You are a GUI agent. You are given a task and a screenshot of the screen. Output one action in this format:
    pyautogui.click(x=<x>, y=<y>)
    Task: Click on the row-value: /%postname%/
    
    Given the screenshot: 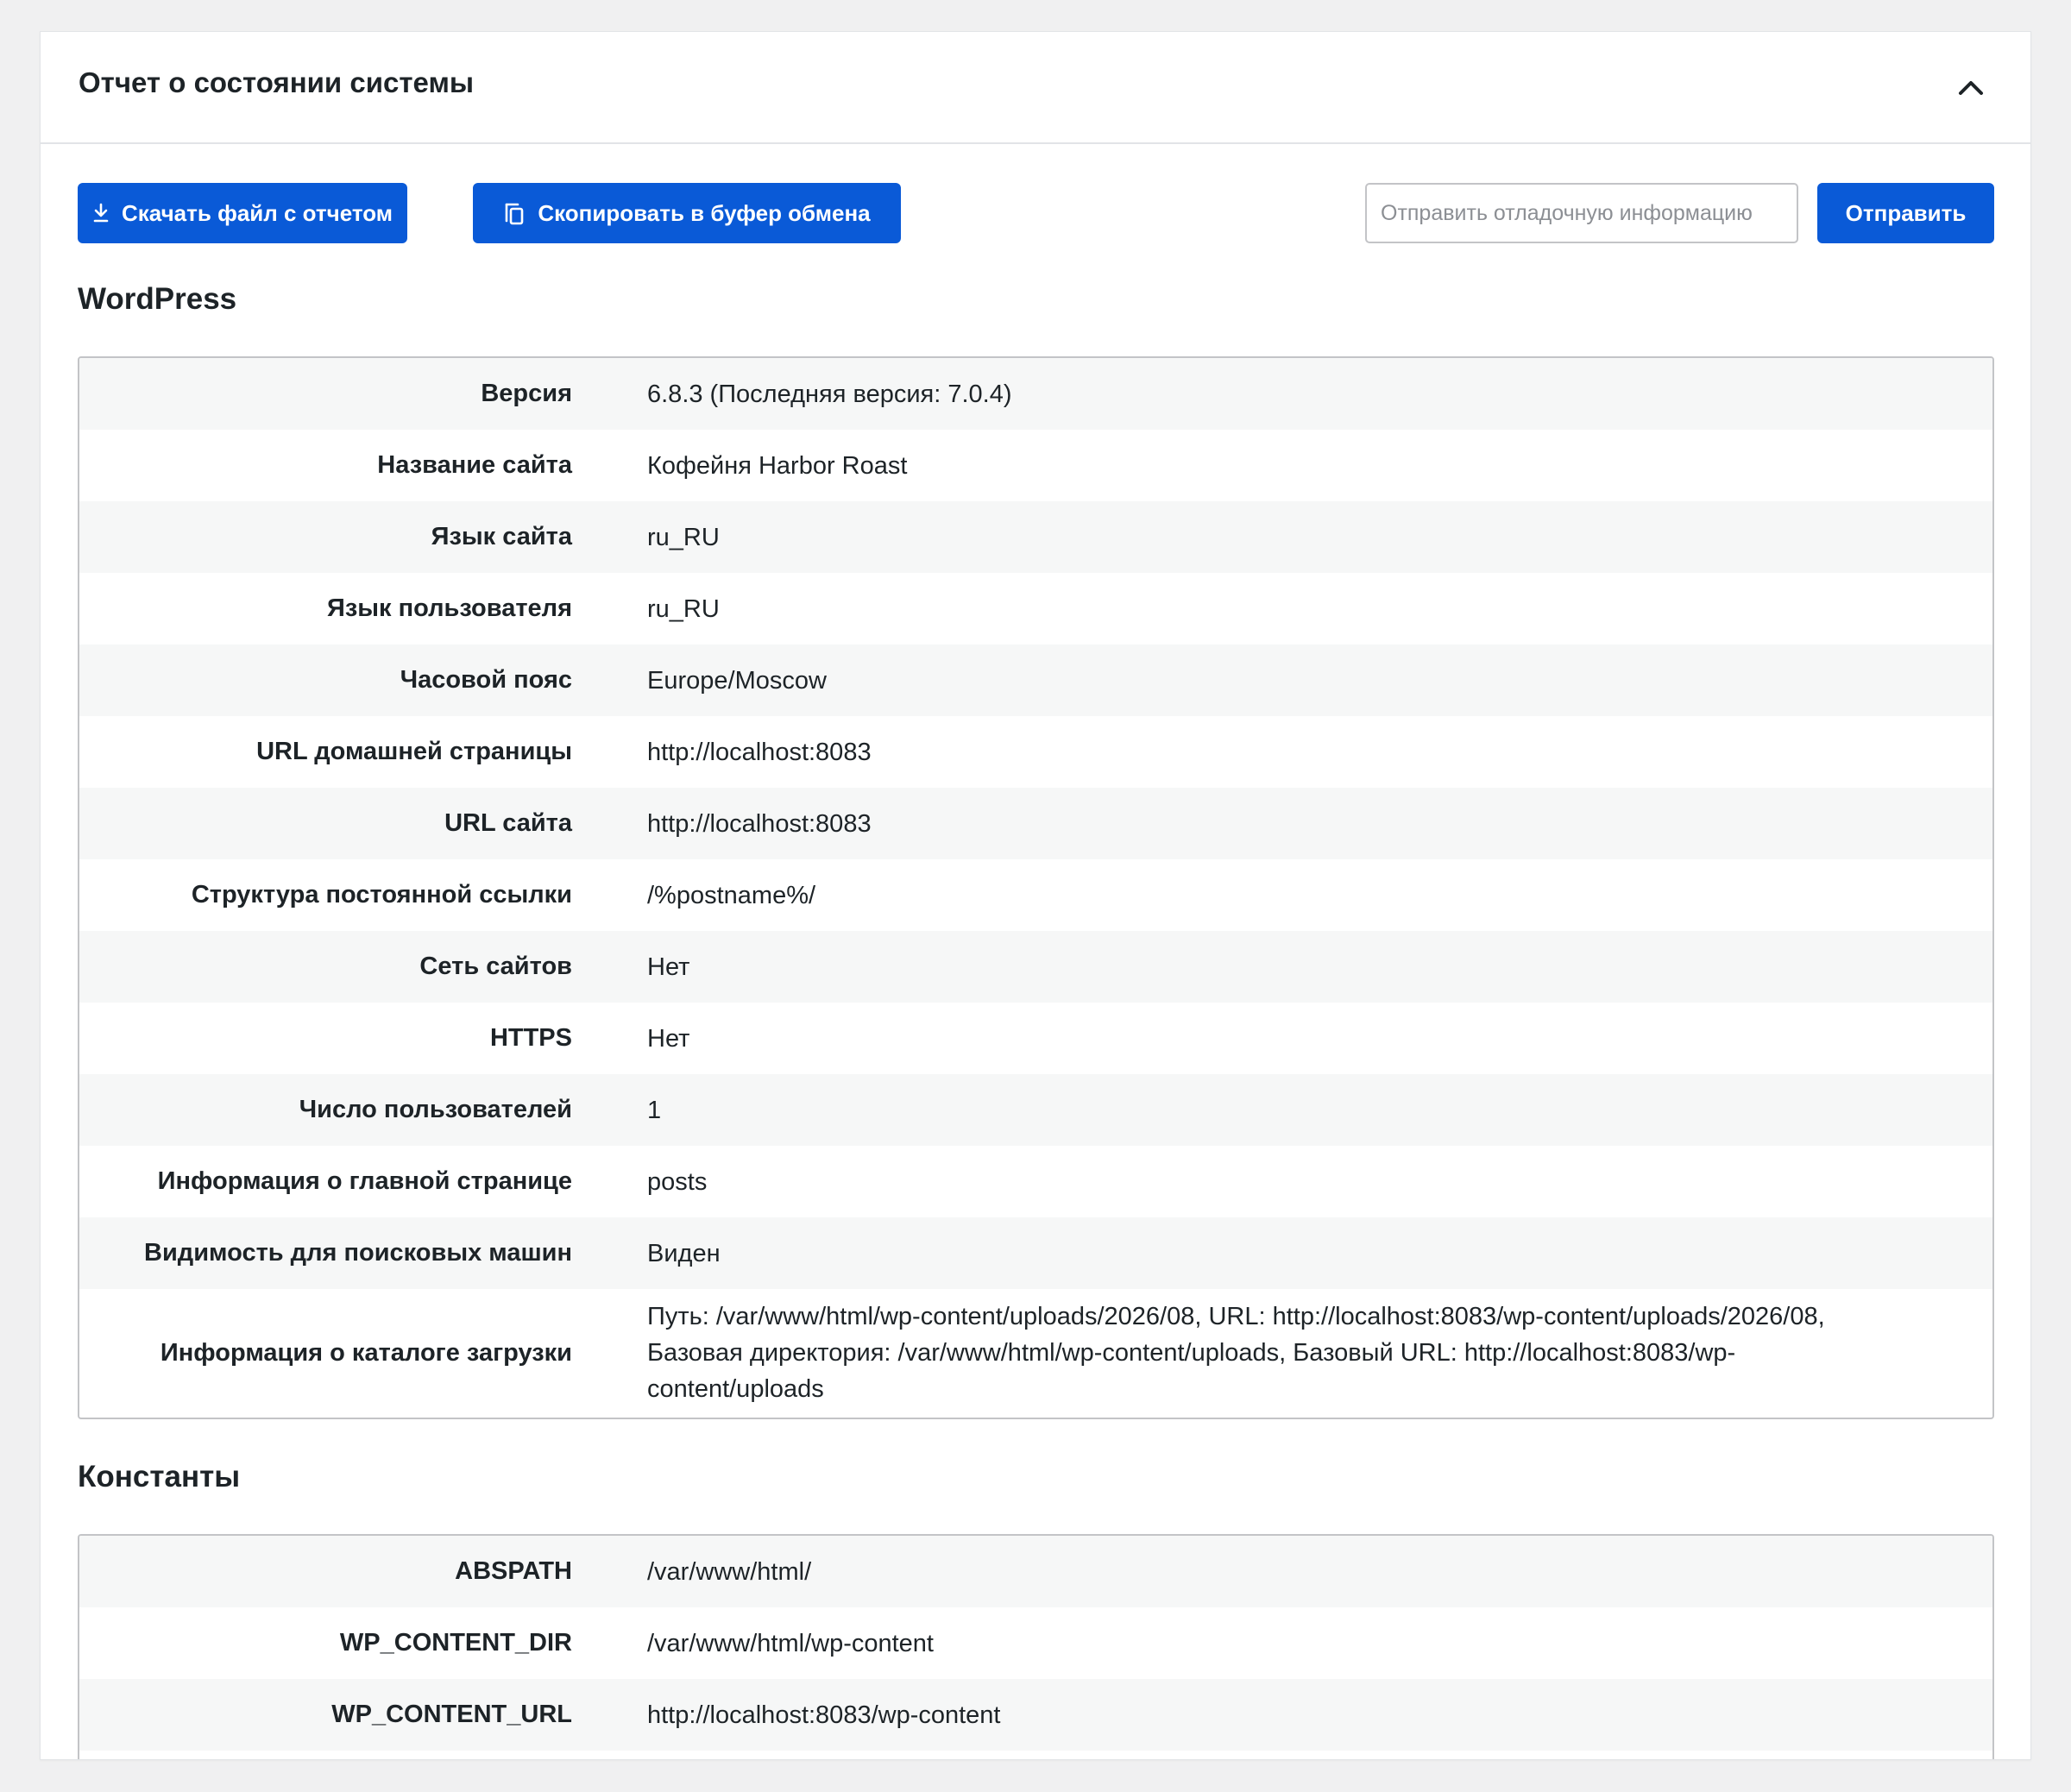 What is the action you would take?
    pyautogui.click(x=731, y=895)
    